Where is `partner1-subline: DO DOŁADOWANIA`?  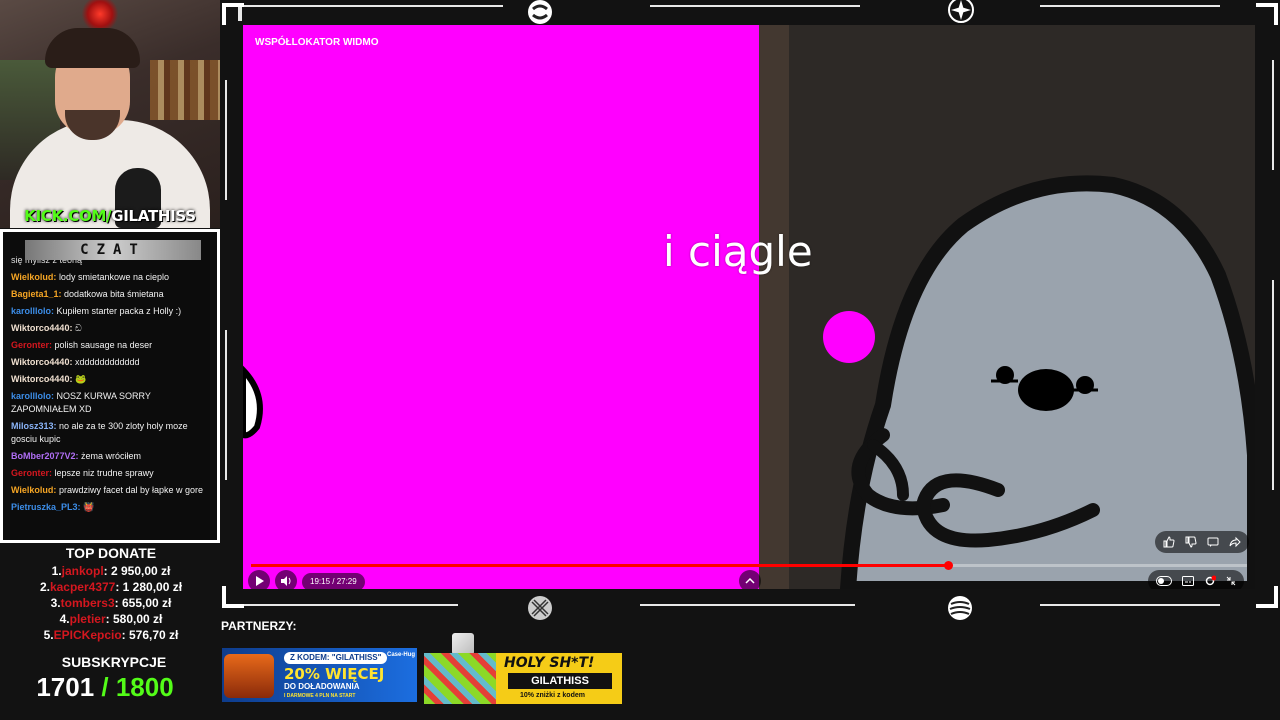
partner1-subline: DO DOŁADOWANIA is located at coordinates (322, 686).